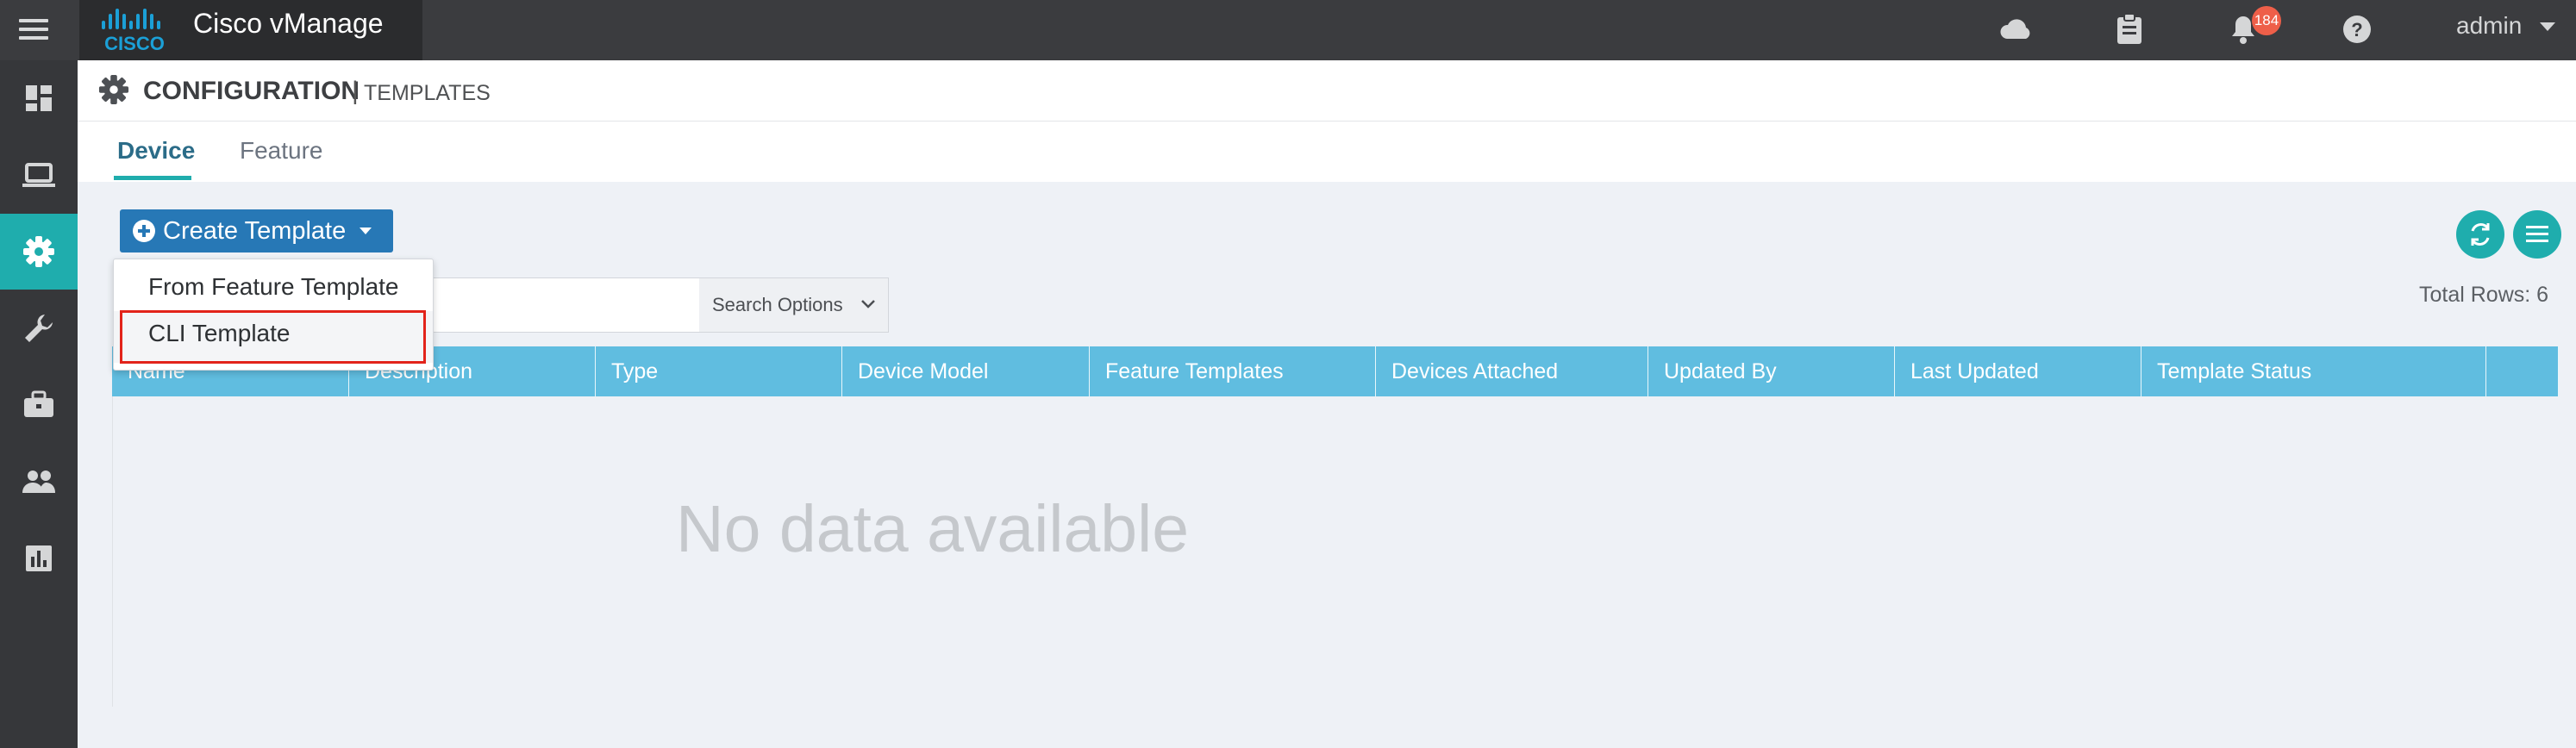  Describe the element at coordinates (273, 337) in the screenshot. I see `highlight-annotation` at that location.